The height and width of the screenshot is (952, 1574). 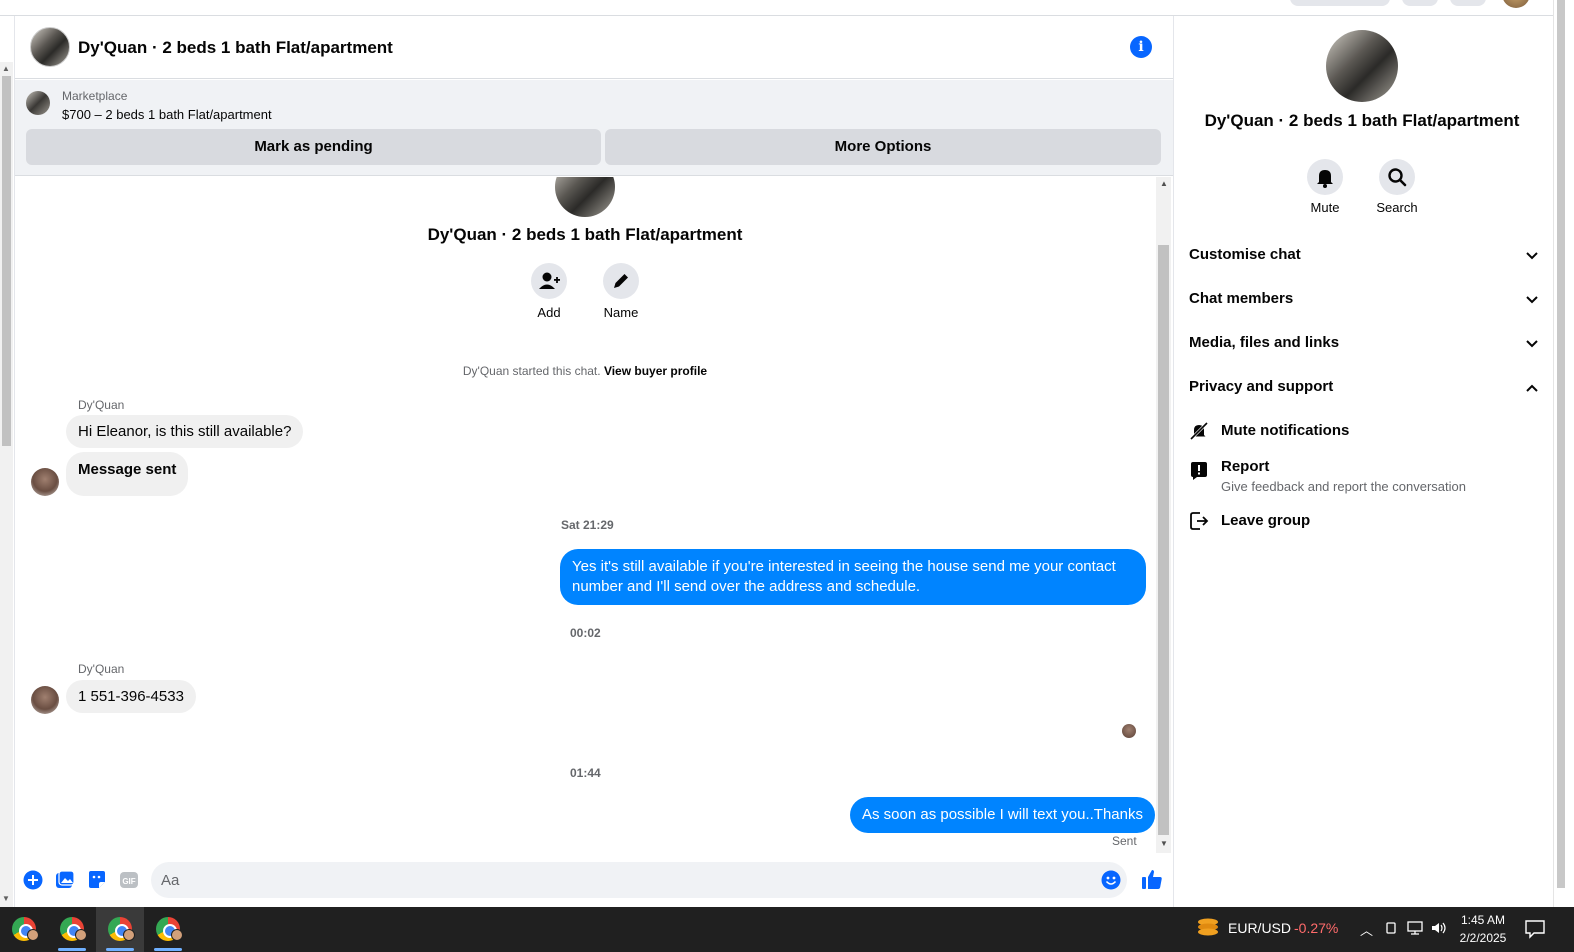 I want to click on gif-icon: GIF, so click(x=129, y=880).